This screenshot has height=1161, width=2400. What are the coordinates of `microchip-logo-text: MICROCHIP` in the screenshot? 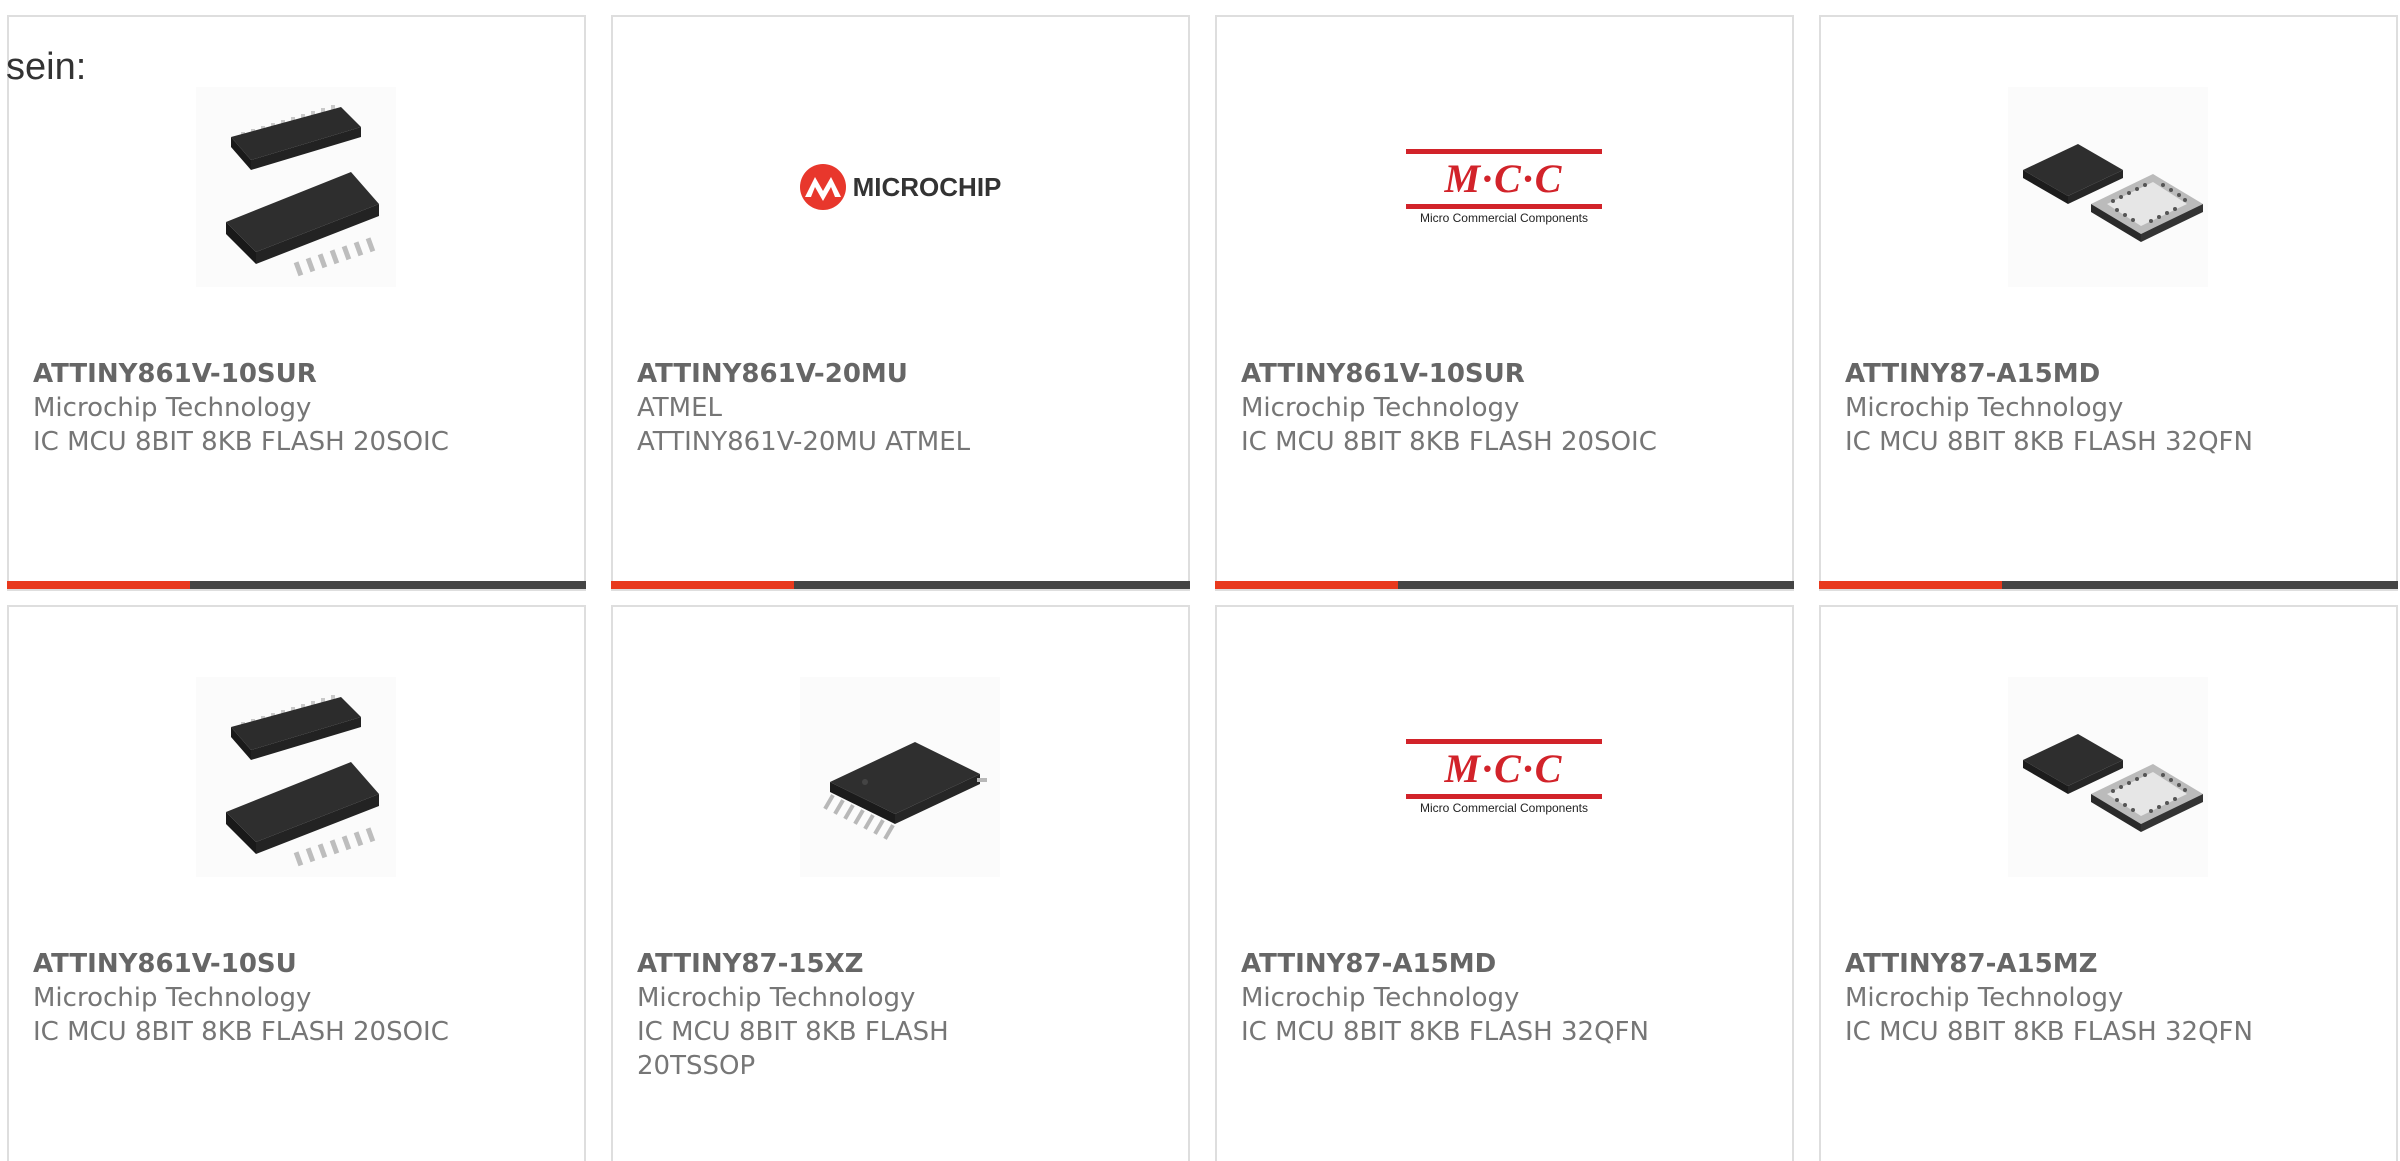 It's located at (927, 186).